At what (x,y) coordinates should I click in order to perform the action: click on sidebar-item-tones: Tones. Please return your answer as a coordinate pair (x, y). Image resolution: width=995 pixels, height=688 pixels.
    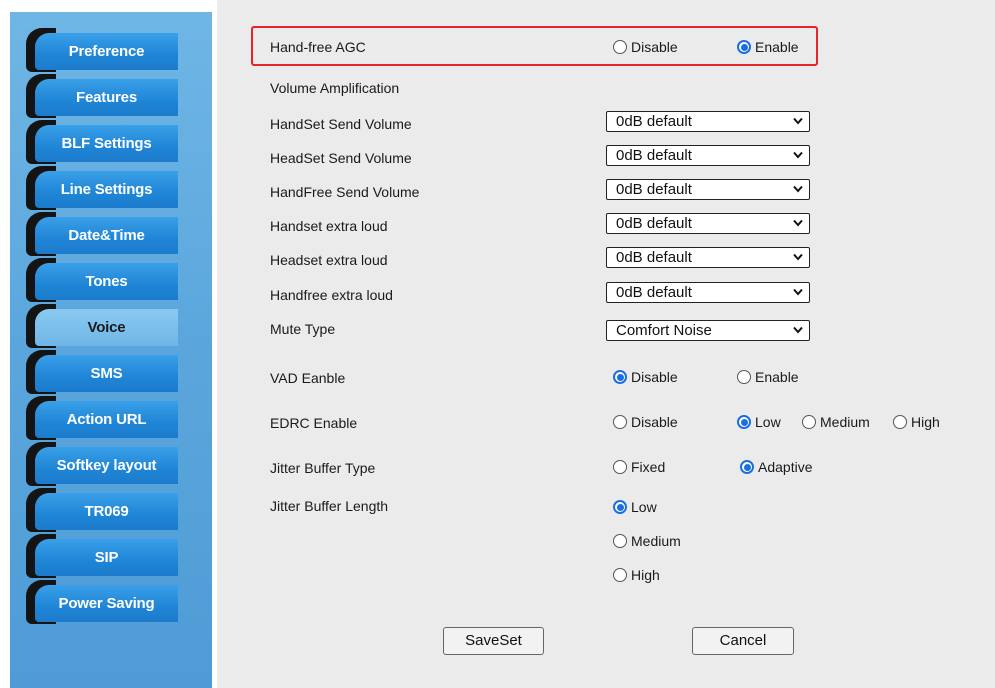
    Looking at the image, I should click on (102, 280).